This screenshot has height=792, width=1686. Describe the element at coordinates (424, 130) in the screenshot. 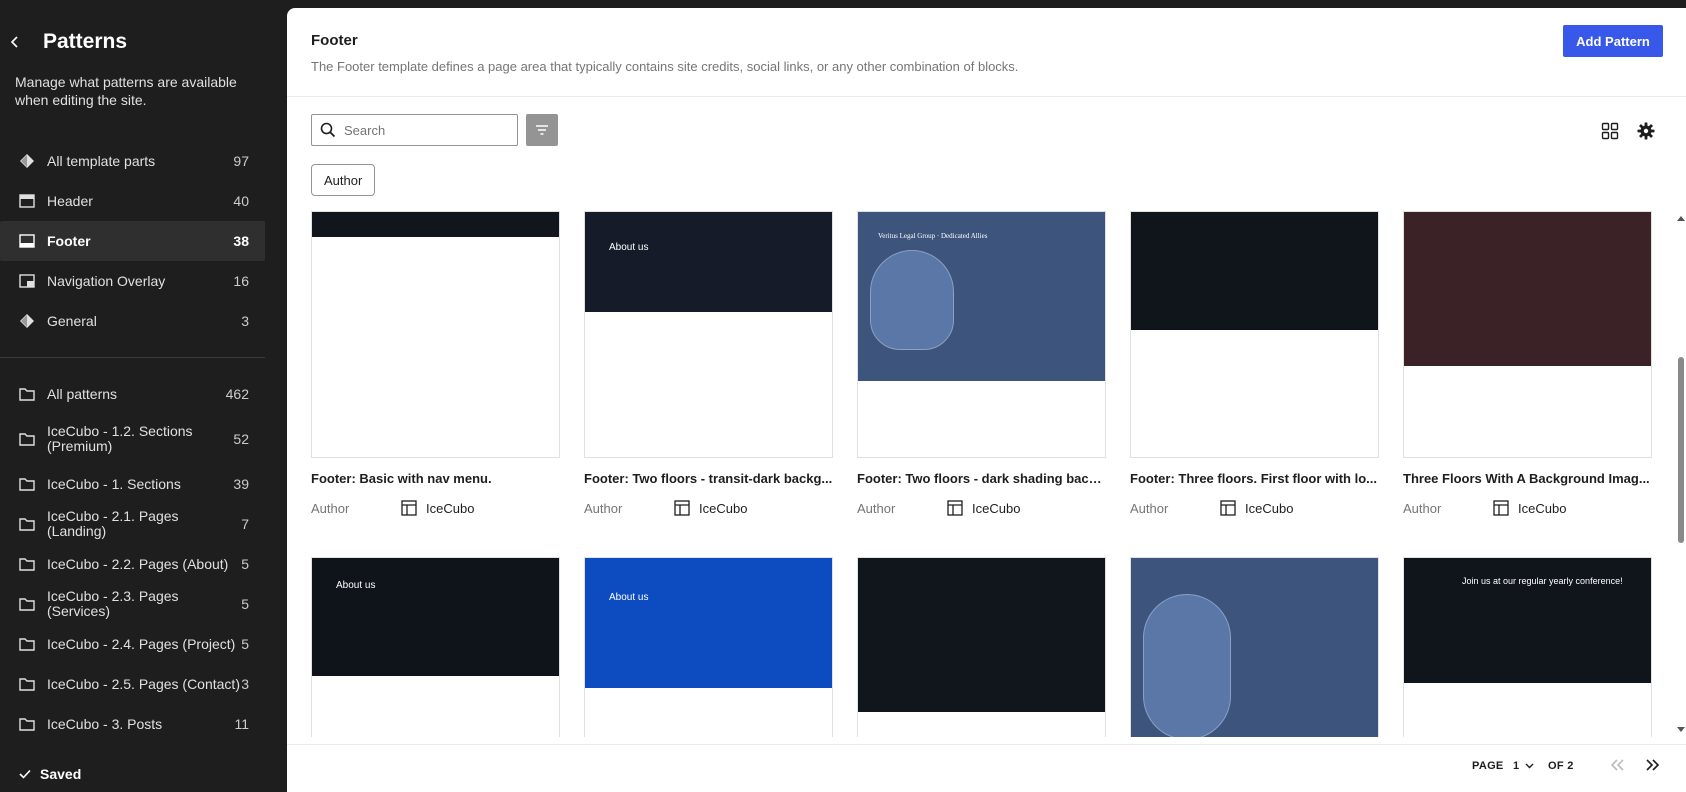

I see `search-input` at that location.